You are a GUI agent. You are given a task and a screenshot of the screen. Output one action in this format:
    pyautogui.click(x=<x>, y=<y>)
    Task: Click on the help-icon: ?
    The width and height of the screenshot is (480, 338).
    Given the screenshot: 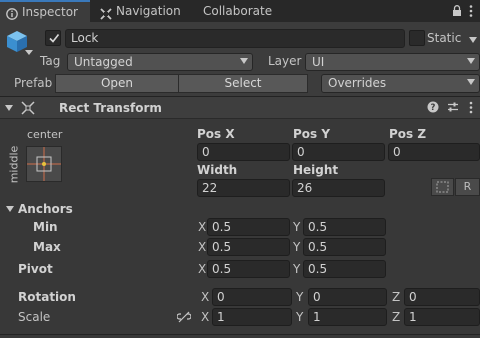 What is the action you would take?
    pyautogui.click(x=433, y=107)
    